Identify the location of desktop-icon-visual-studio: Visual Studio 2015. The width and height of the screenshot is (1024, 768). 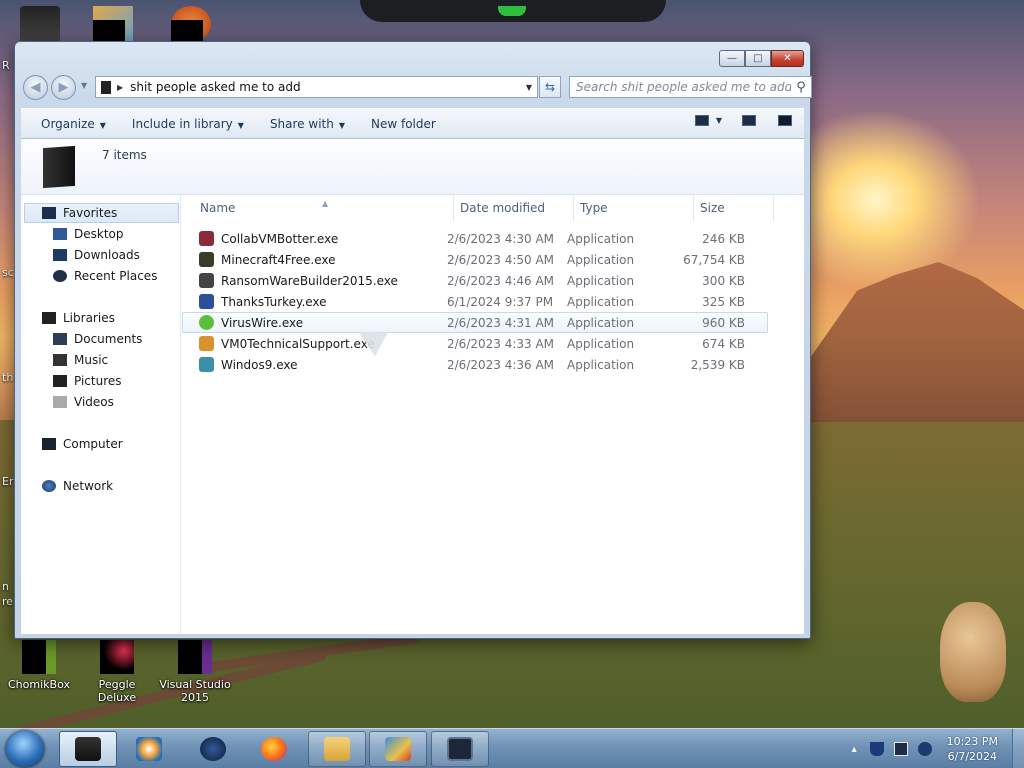
(195, 672).